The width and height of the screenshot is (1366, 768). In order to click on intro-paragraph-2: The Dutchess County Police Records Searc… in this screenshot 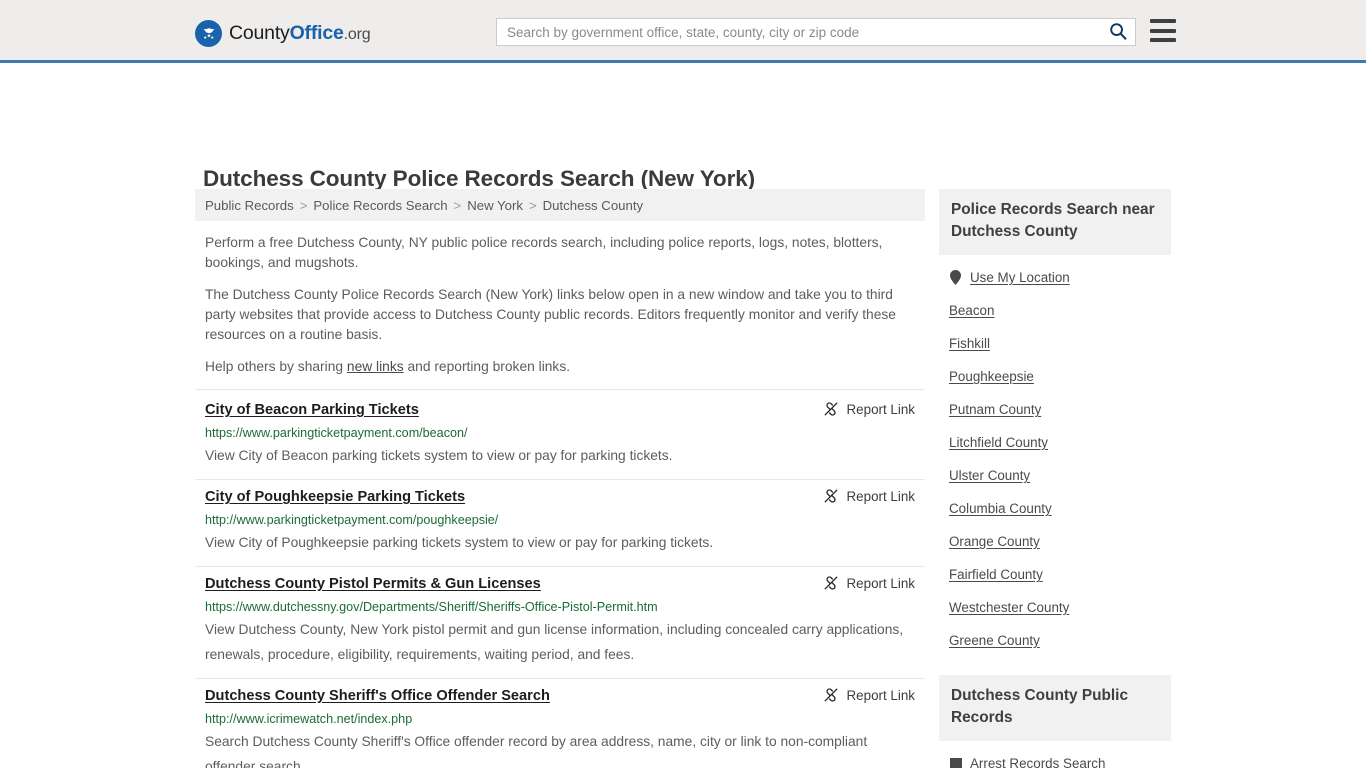, I will do `click(550, 314)`.